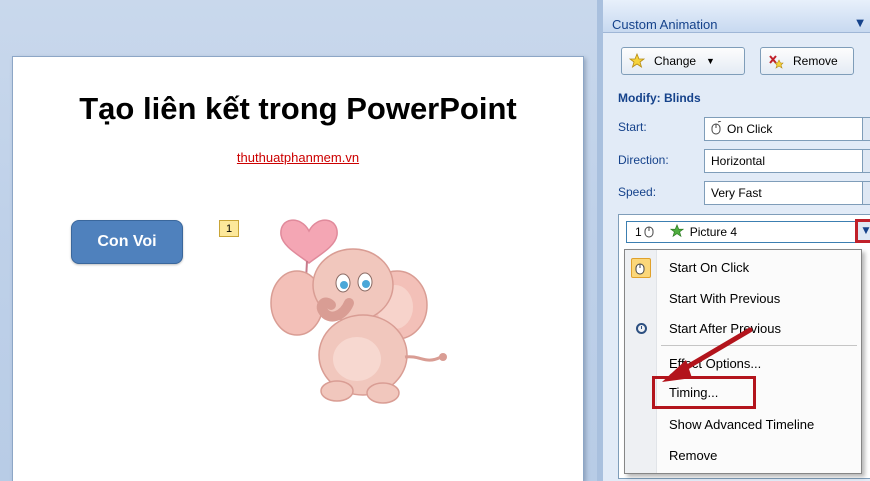 The height and width of the screenshot is (481, 870). What do you see at coordinates (815, 61) in the screenshot?
I see `remove-label: Remove` at bounding box center [815, 61].